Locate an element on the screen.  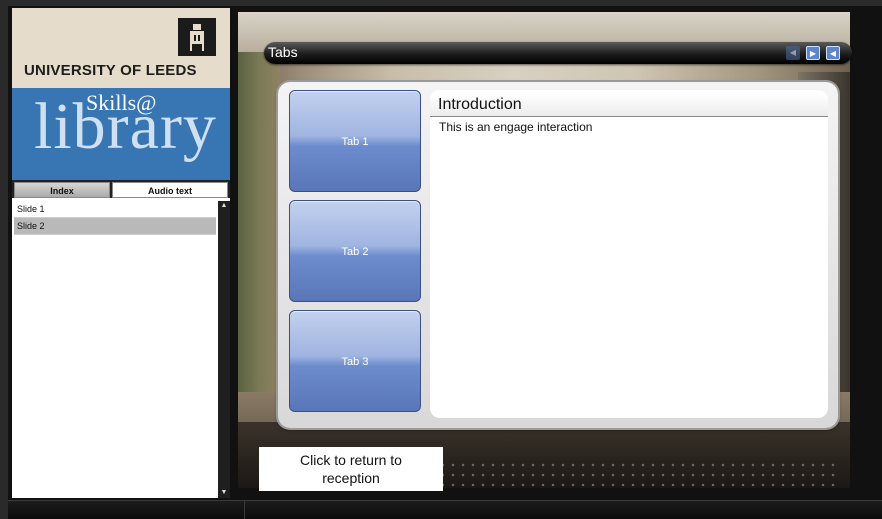
tab-3-button: Tab 3 is located at coordinates (355, 361).